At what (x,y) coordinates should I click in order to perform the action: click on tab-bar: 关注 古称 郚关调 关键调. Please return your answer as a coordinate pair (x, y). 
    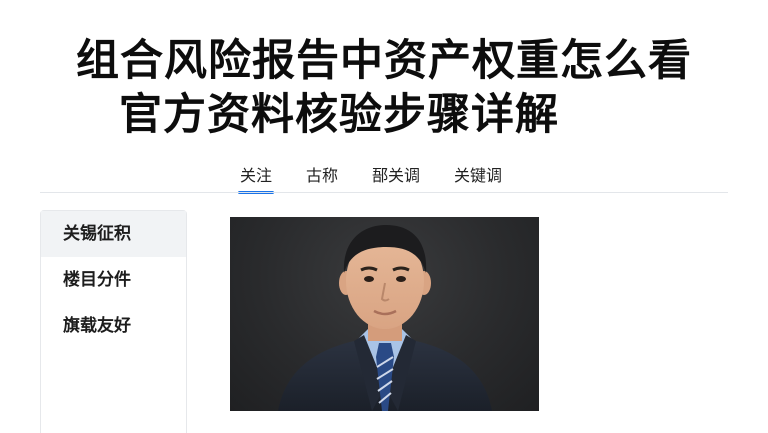
    Looking at the image, I should click on (386, 178).